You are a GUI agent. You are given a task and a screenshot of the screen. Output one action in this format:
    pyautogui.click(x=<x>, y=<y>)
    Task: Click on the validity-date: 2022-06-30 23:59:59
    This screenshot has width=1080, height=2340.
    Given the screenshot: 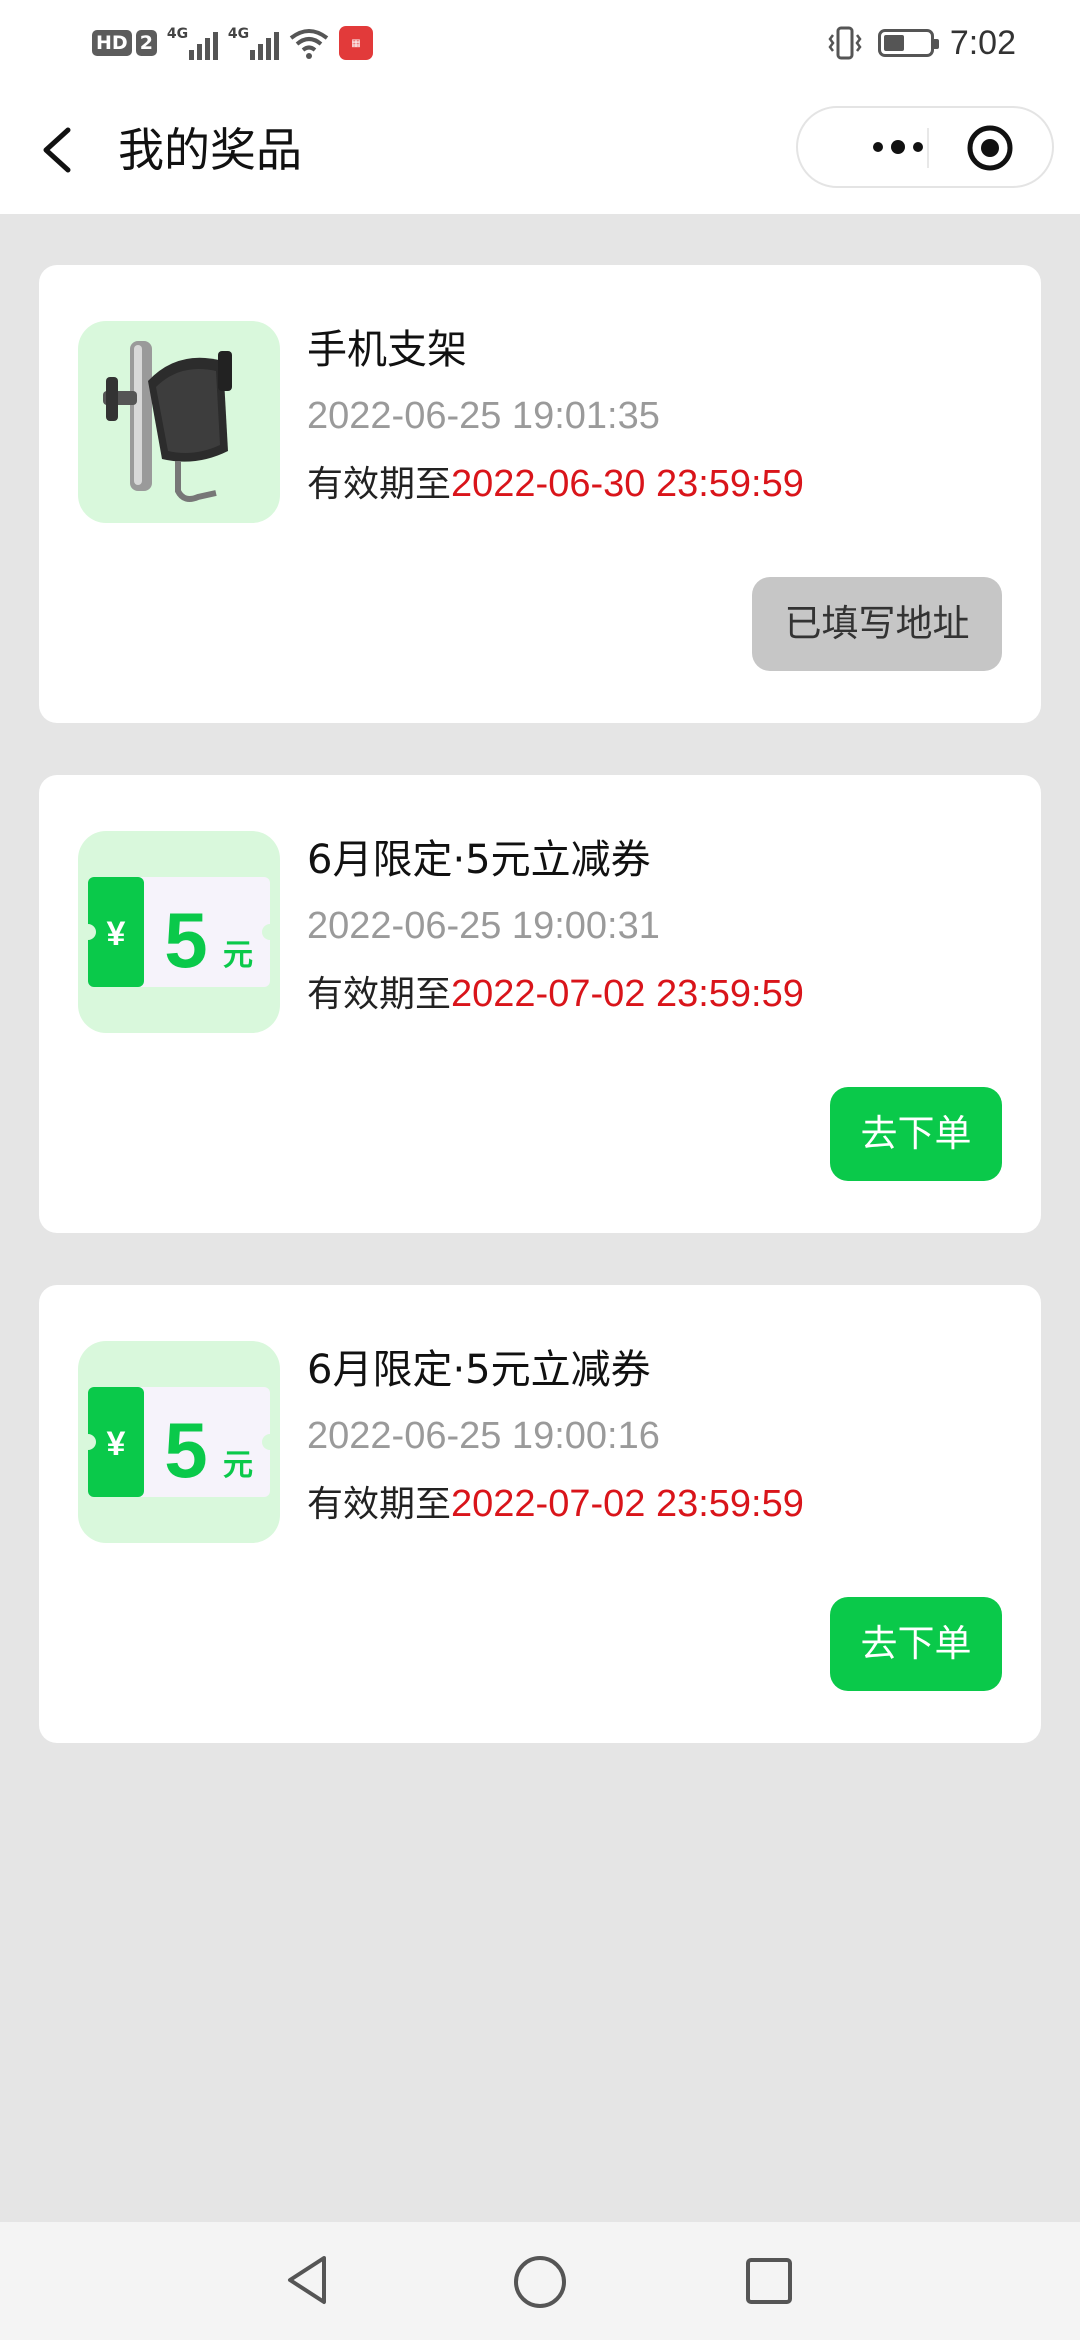 What is the action you would take?
    pyautogui.click(x=627, y=484)
    